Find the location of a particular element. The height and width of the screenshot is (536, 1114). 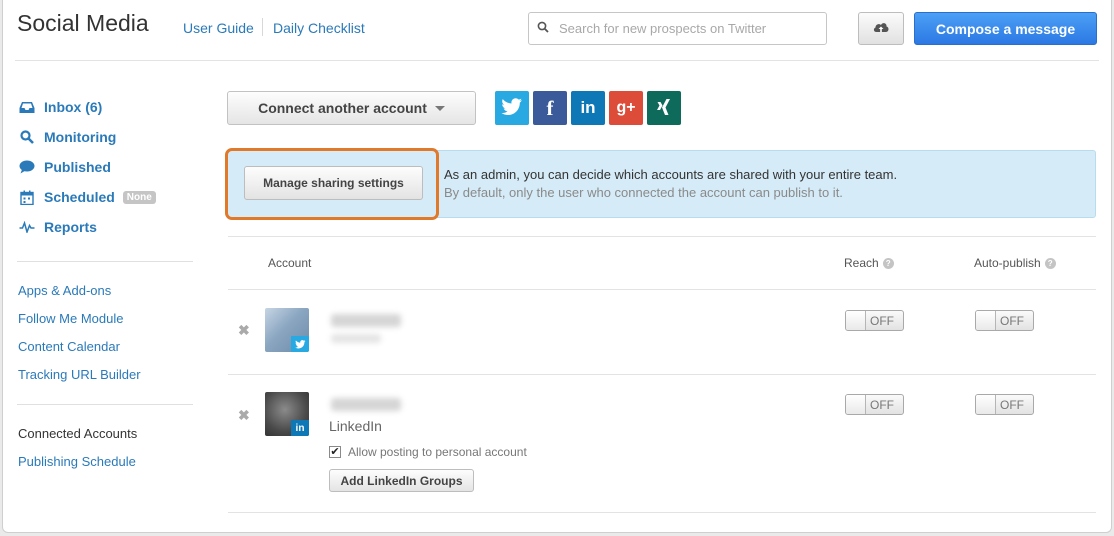

connect-account-label: Connect another account is located at coordinates (342, 108).